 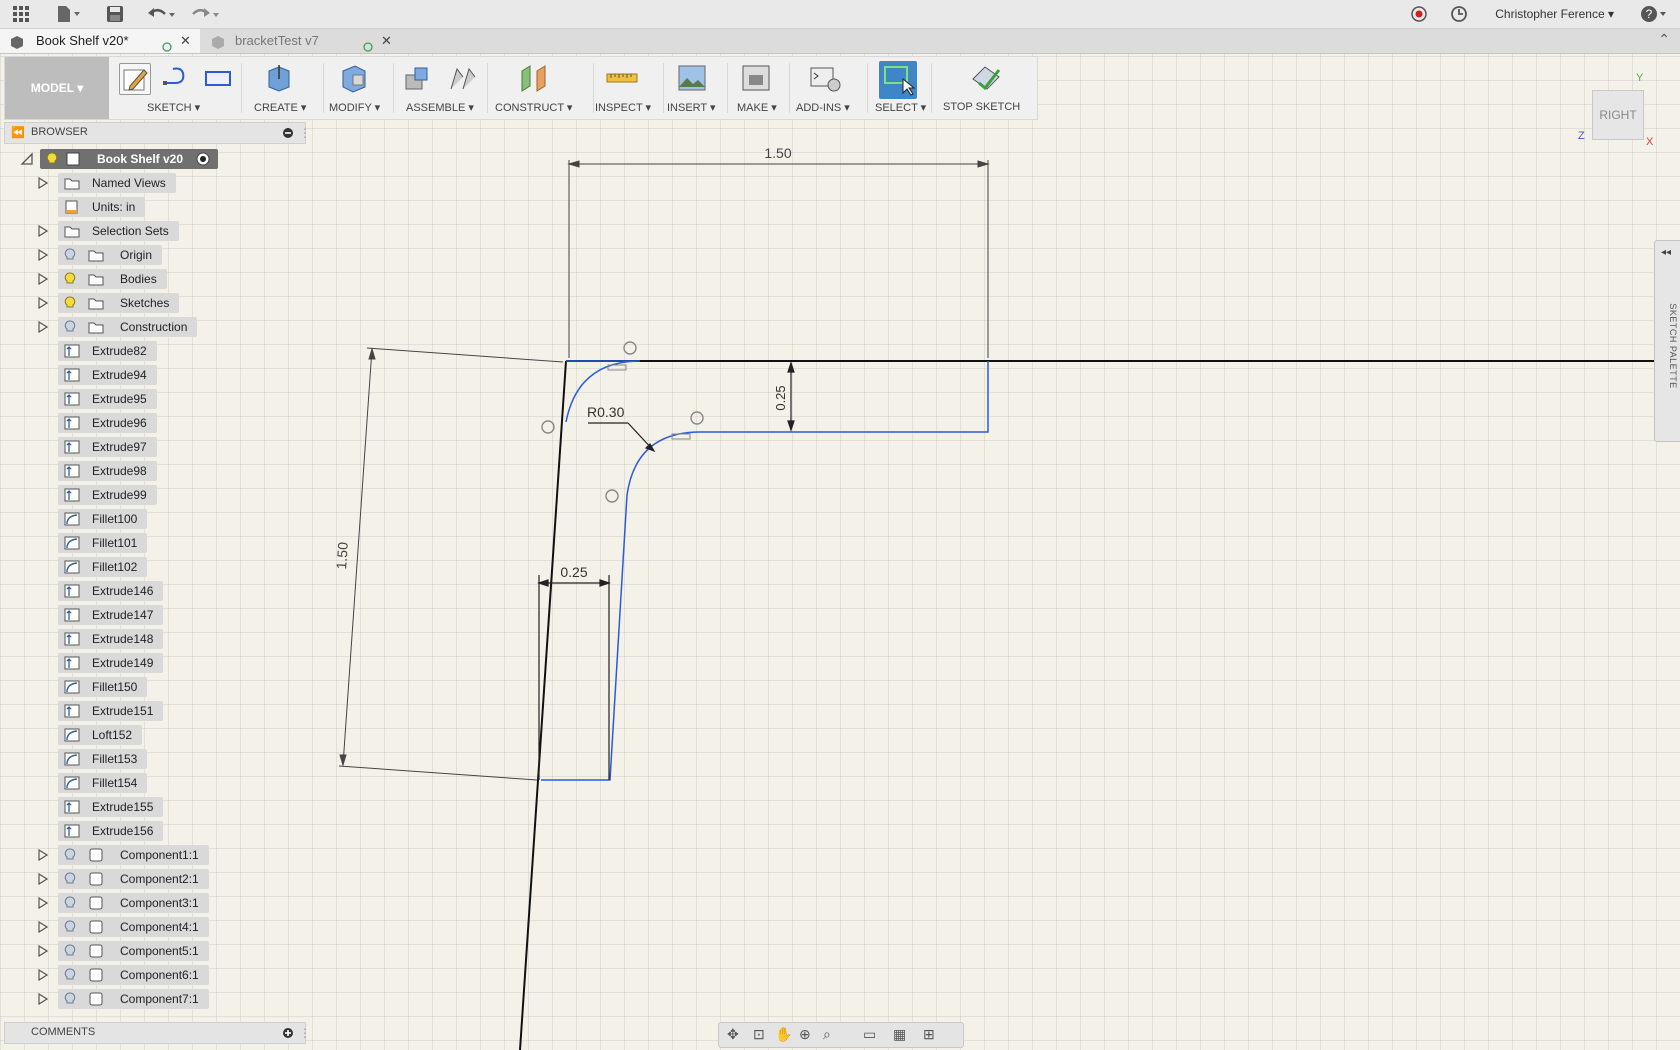 I want to click on expand-palette-icon: ◂◂, so click(x=1666, y=252).